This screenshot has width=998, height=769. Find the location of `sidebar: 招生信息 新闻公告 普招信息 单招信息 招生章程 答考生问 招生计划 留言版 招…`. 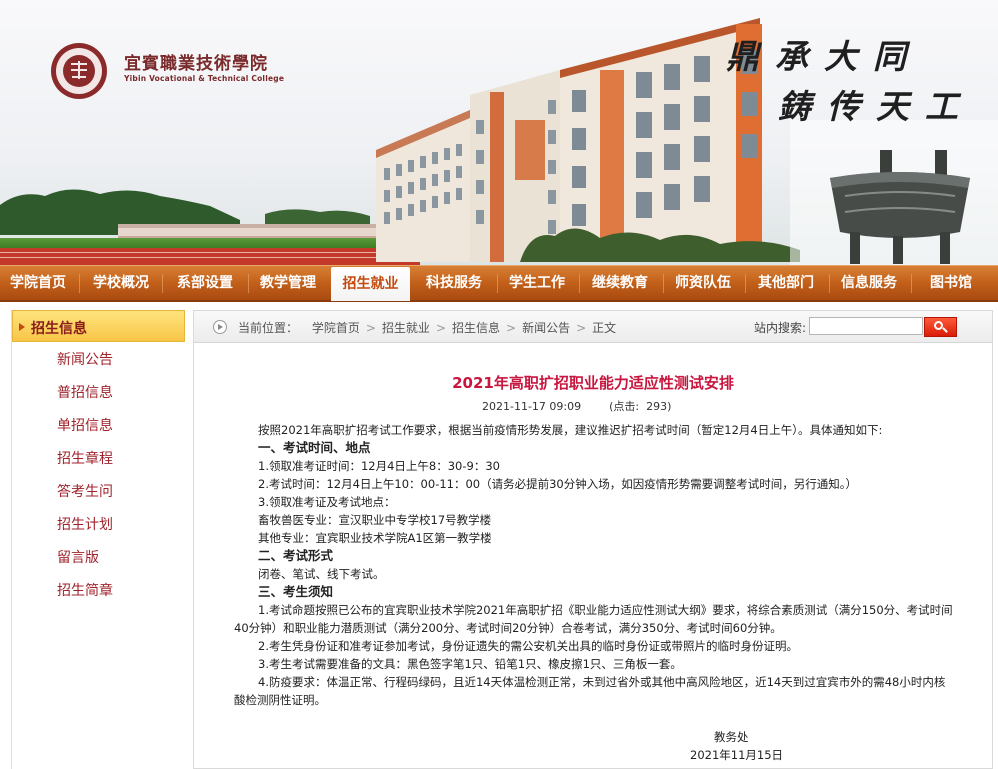

sidebar: 招生信息 新闻公告 普招信息 单招信息 招生章程 答考生问 招生计划 留言版 招… is located at coordinates (98, 539).